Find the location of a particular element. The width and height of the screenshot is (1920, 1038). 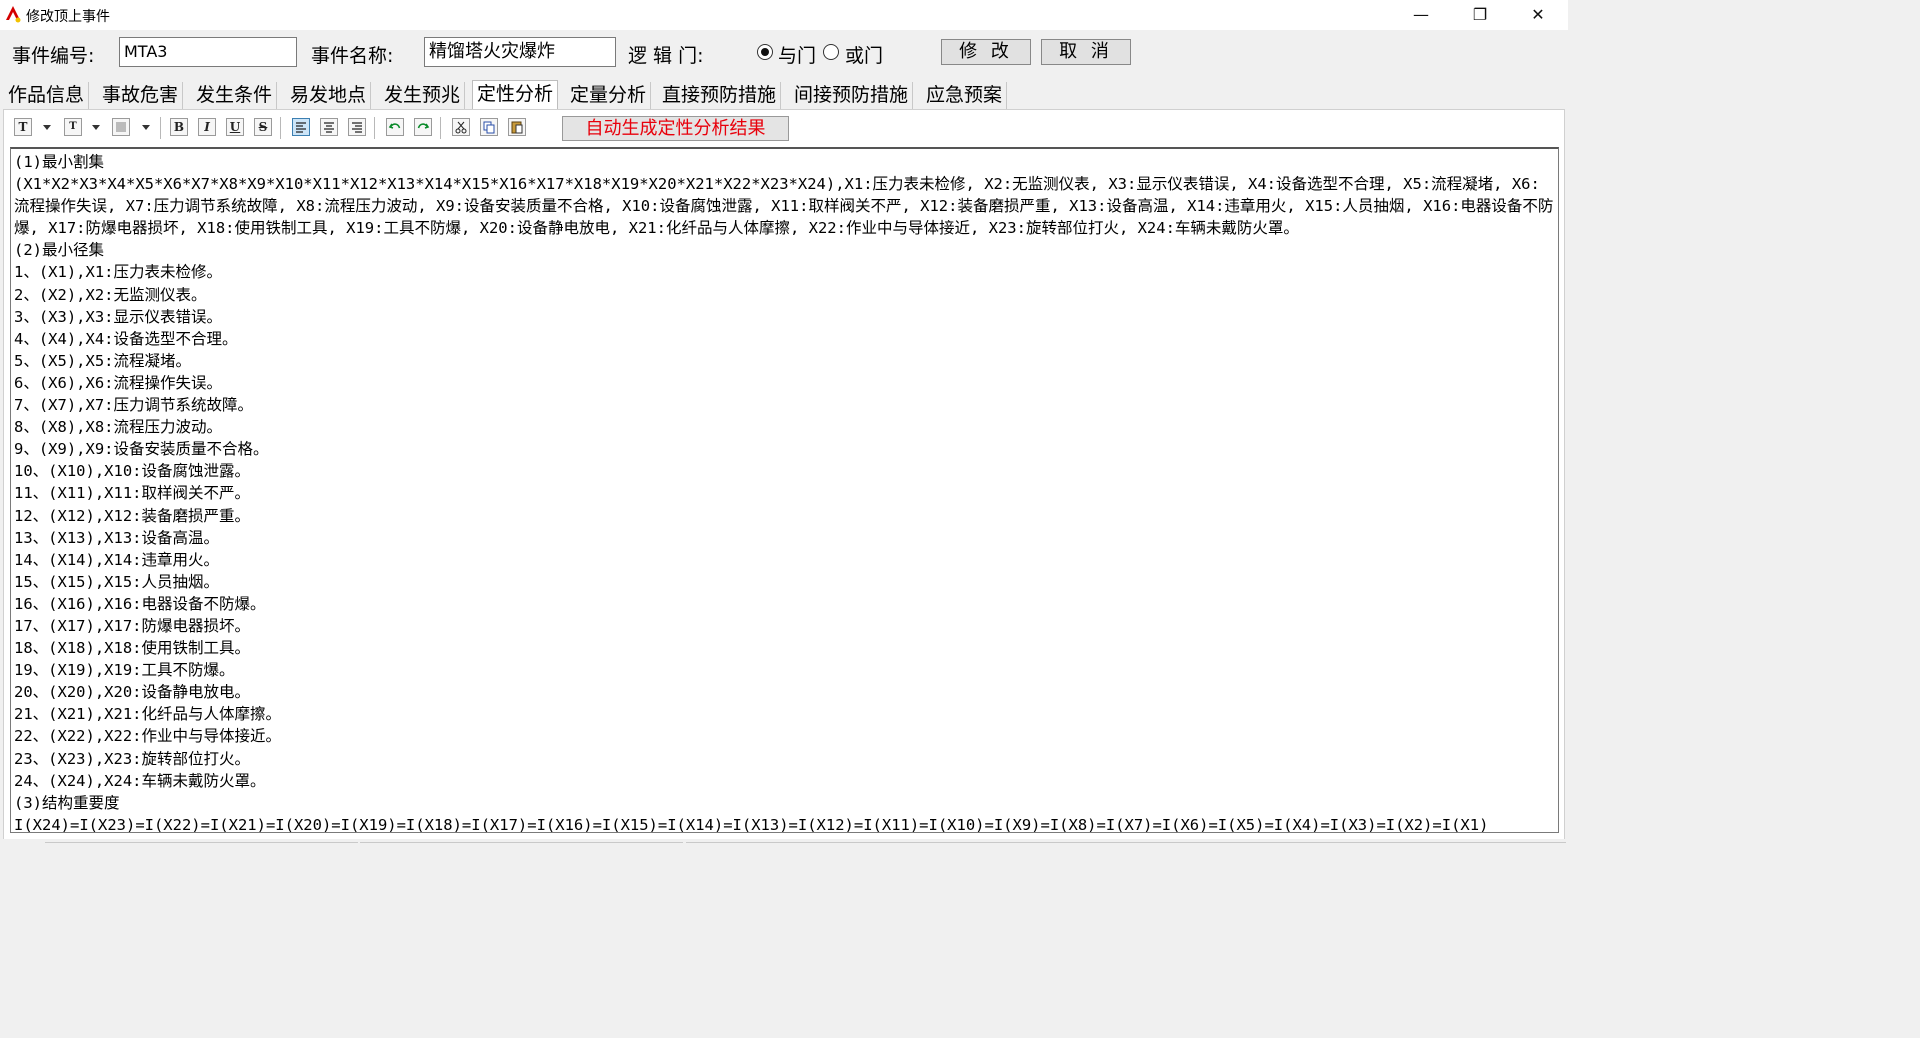

tab-quantitative-analysis: 定量分析 is located at coordinates (609, 95).